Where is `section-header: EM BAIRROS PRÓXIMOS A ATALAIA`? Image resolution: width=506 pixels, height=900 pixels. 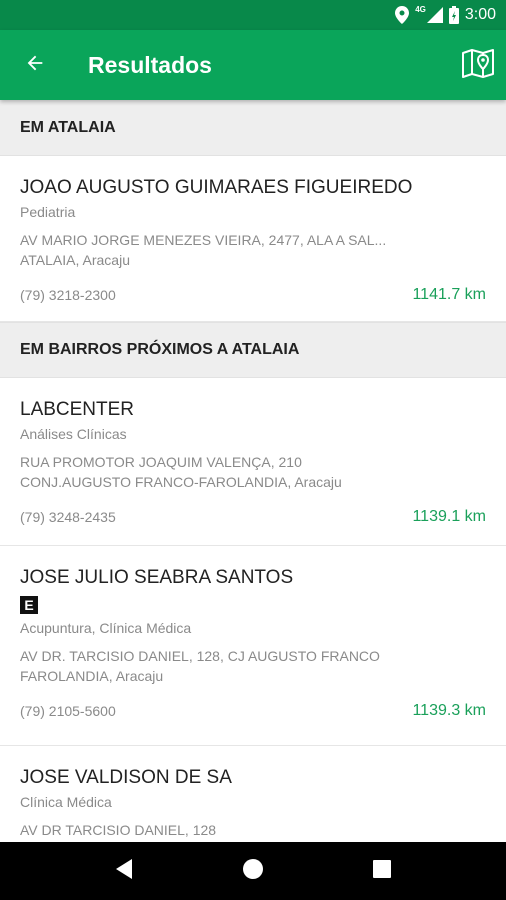
section-header: EM BAIRROS PRÓXIMOS A ATALAIA is located at coordinates (253, 350).